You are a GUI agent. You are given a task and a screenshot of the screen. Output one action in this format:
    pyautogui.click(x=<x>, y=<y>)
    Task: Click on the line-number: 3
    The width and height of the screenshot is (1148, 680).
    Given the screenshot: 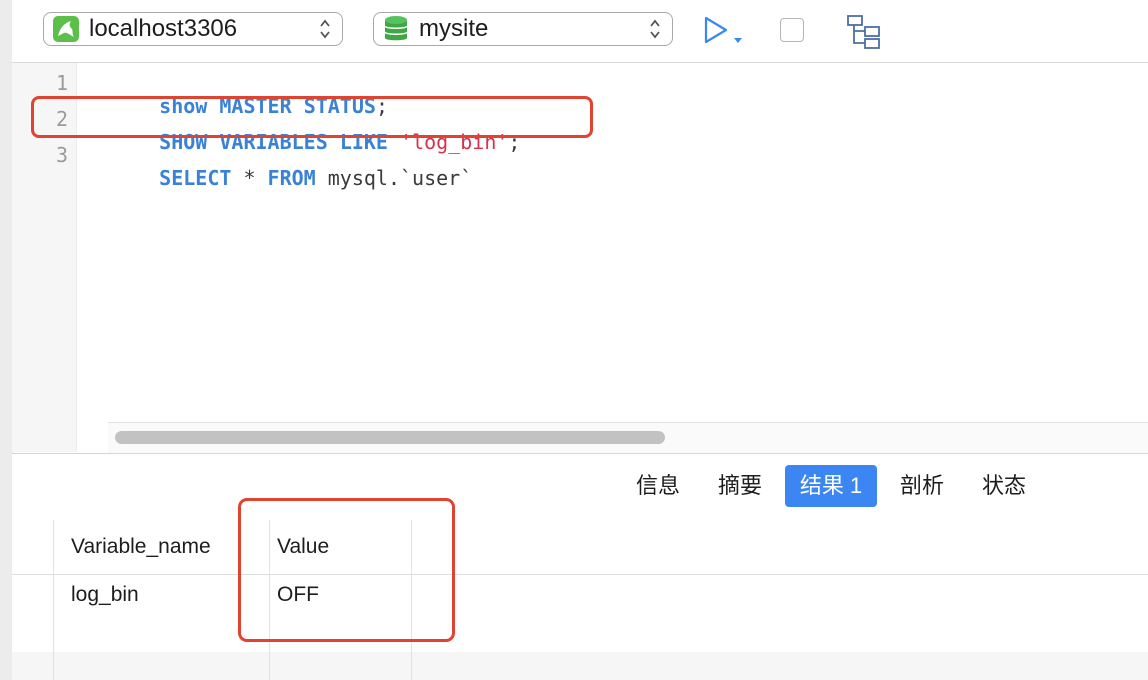 What is the action you would take?
    pyautogui.click(x=61, y=155)
    